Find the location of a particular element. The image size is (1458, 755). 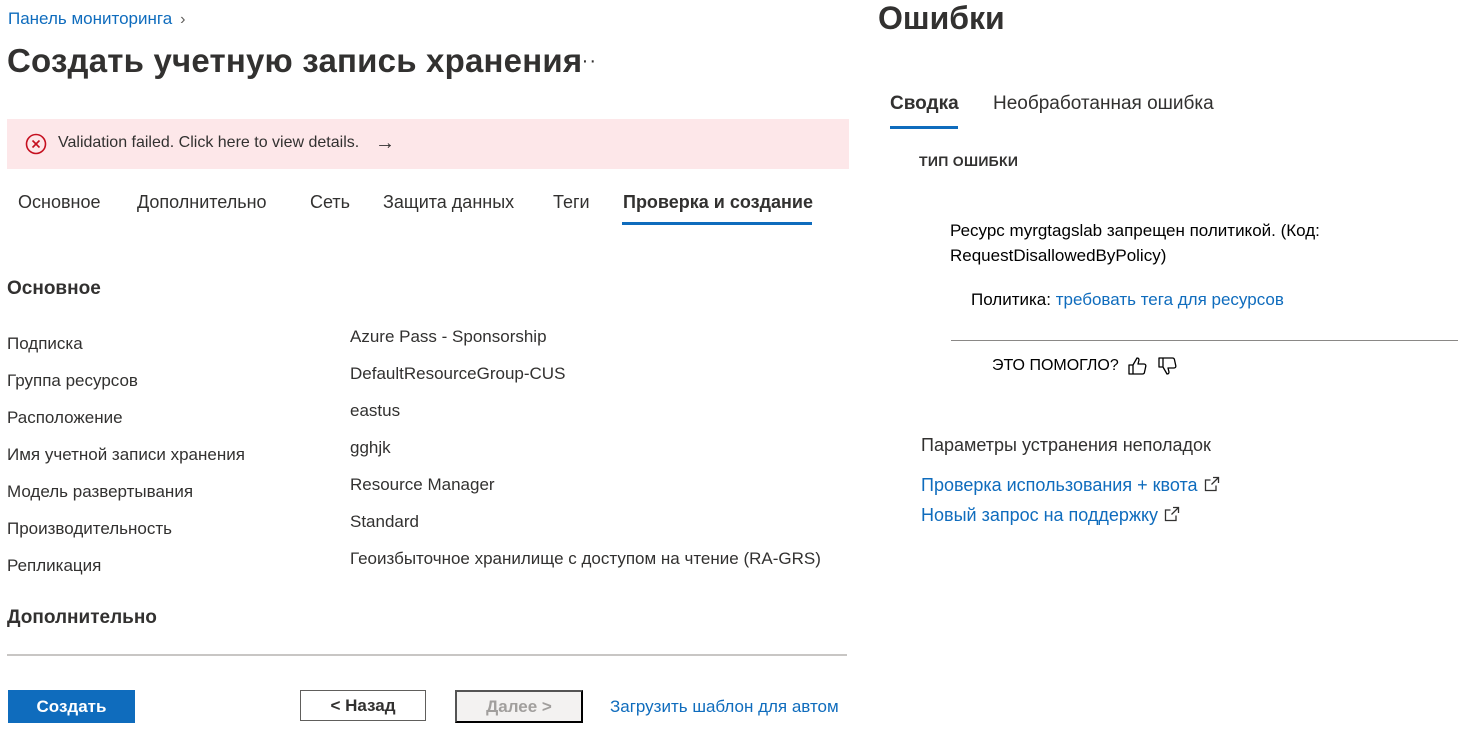

tab-data-protection: Защита данных is located at coordinates (448, 202).